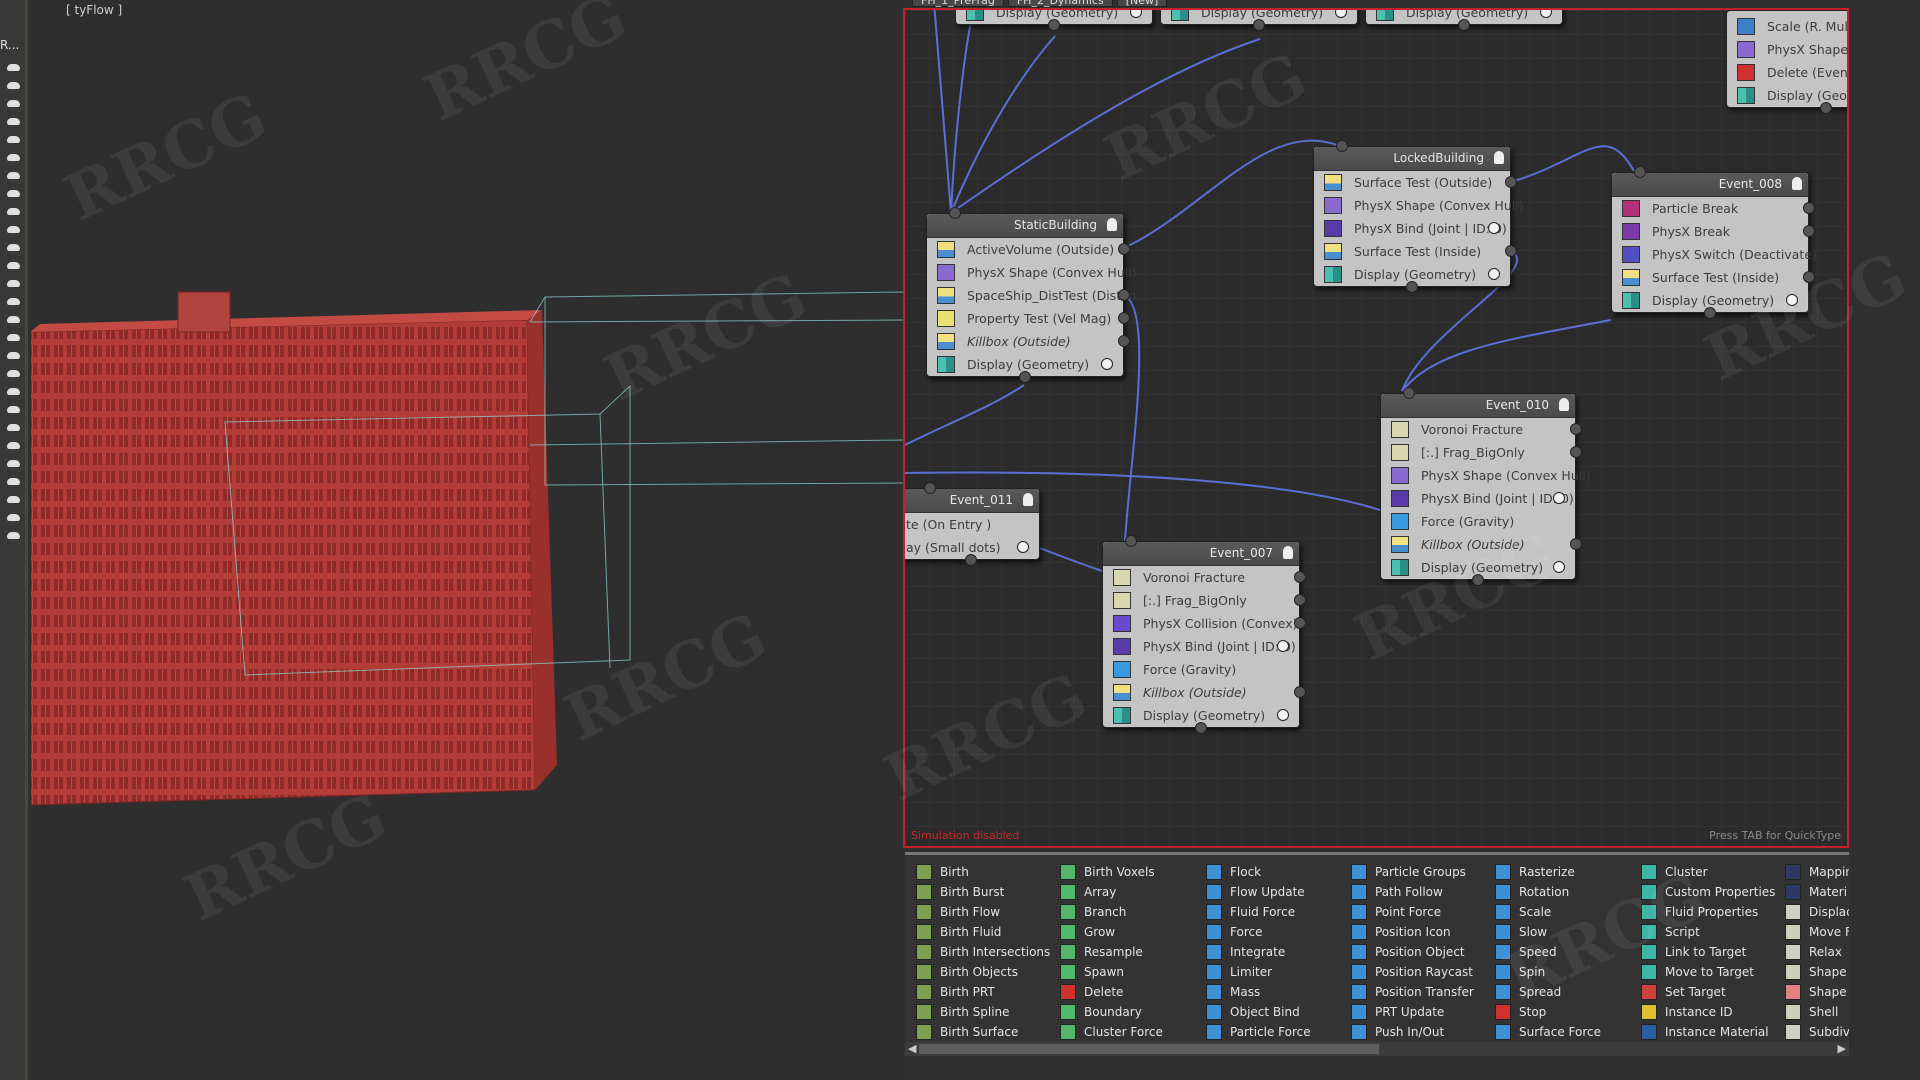 The image size is (1920, 1080). What do you see at coordinates (983, 892) in the screenshot?
I see `palette-item: Birth Burst` at bounding box center [983, 892].